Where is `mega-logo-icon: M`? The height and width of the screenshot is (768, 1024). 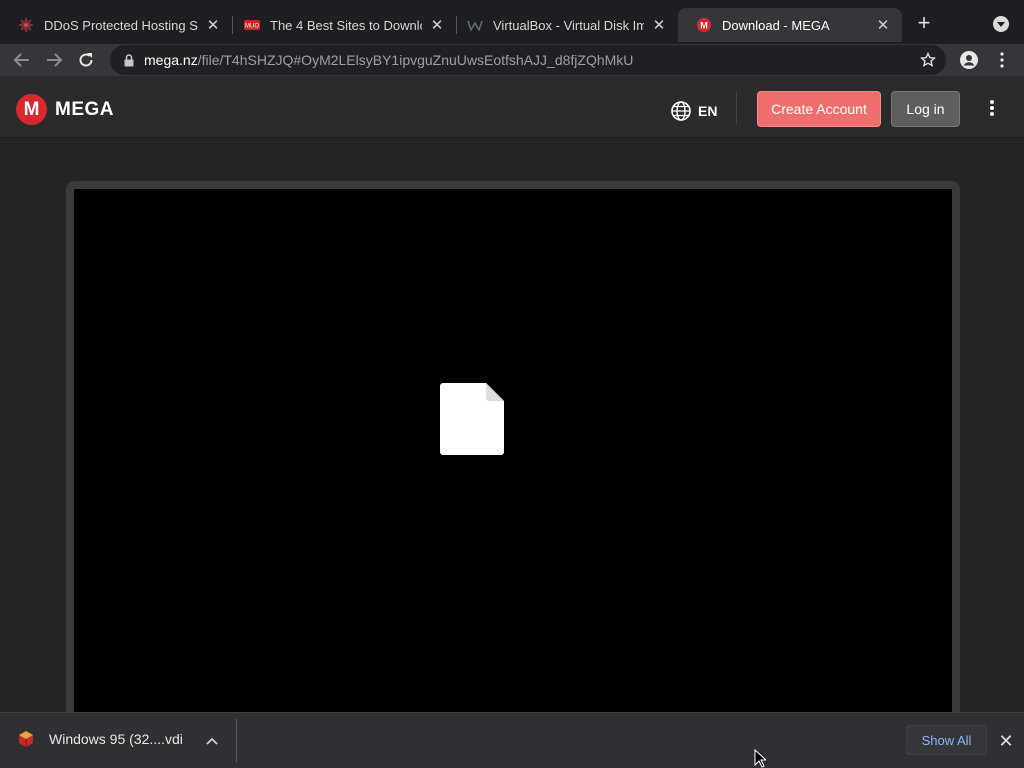 mega-logo-icon: M is located at coordinates (31, 109).